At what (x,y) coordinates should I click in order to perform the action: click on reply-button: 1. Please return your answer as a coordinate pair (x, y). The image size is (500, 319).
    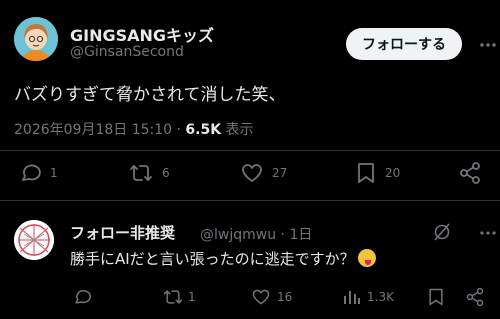
    Looking at the image, I should click on (38, 173).